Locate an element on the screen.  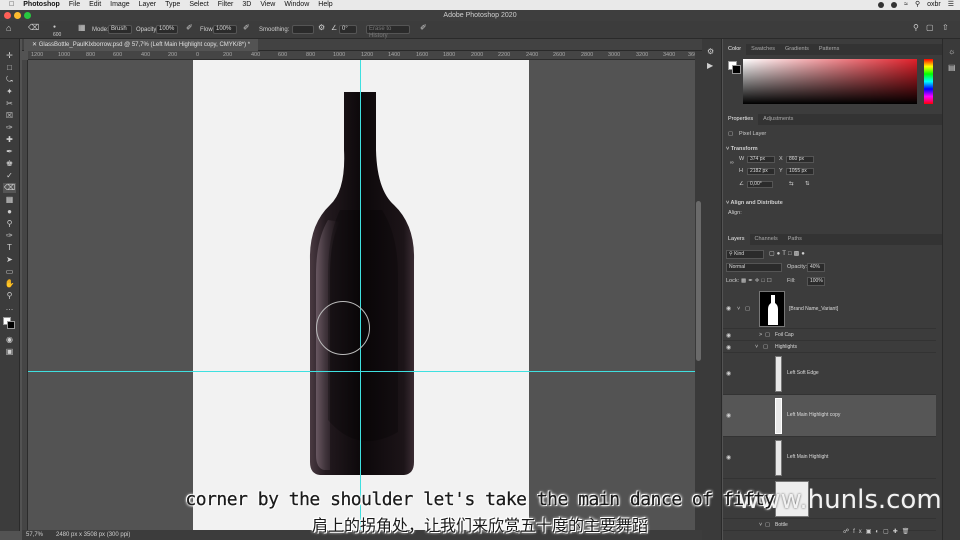
brush-tool-icon: ✒ is located at coordinates (9, 152).